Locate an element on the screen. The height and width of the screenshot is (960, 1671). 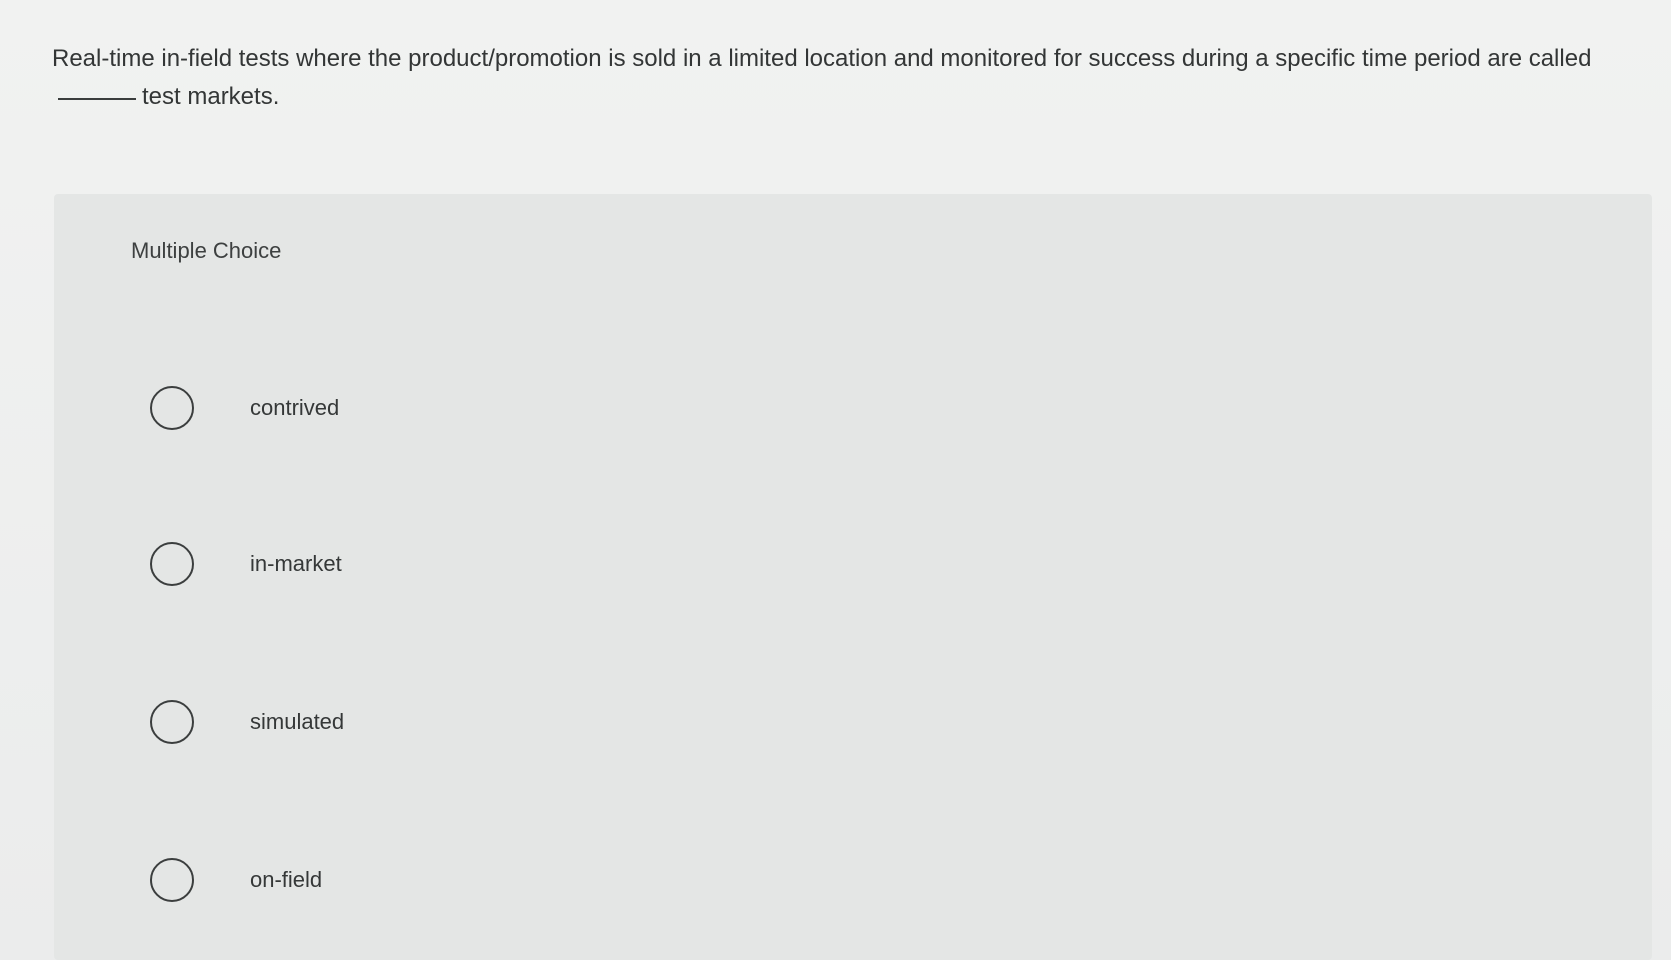
option-label: in-market is located at coordinates (296, 563).